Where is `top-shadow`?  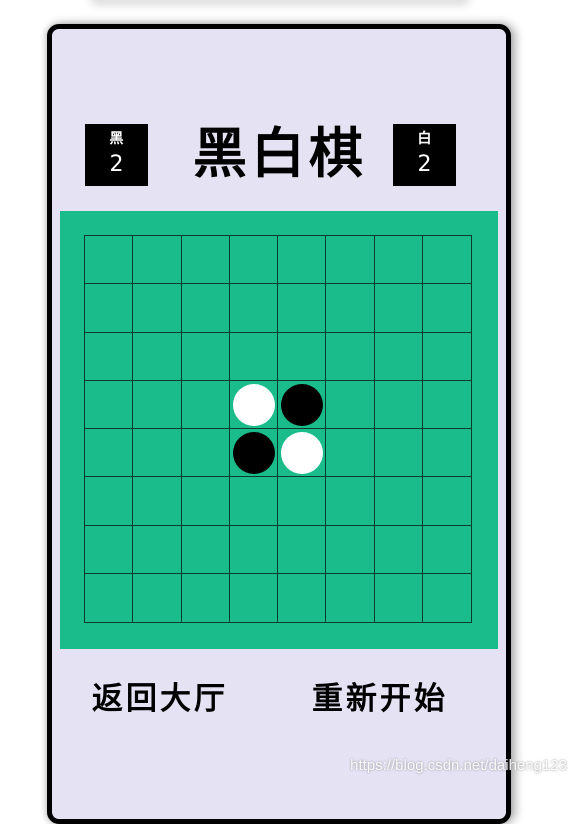
top-shadow is located at coordinates (280, 3).